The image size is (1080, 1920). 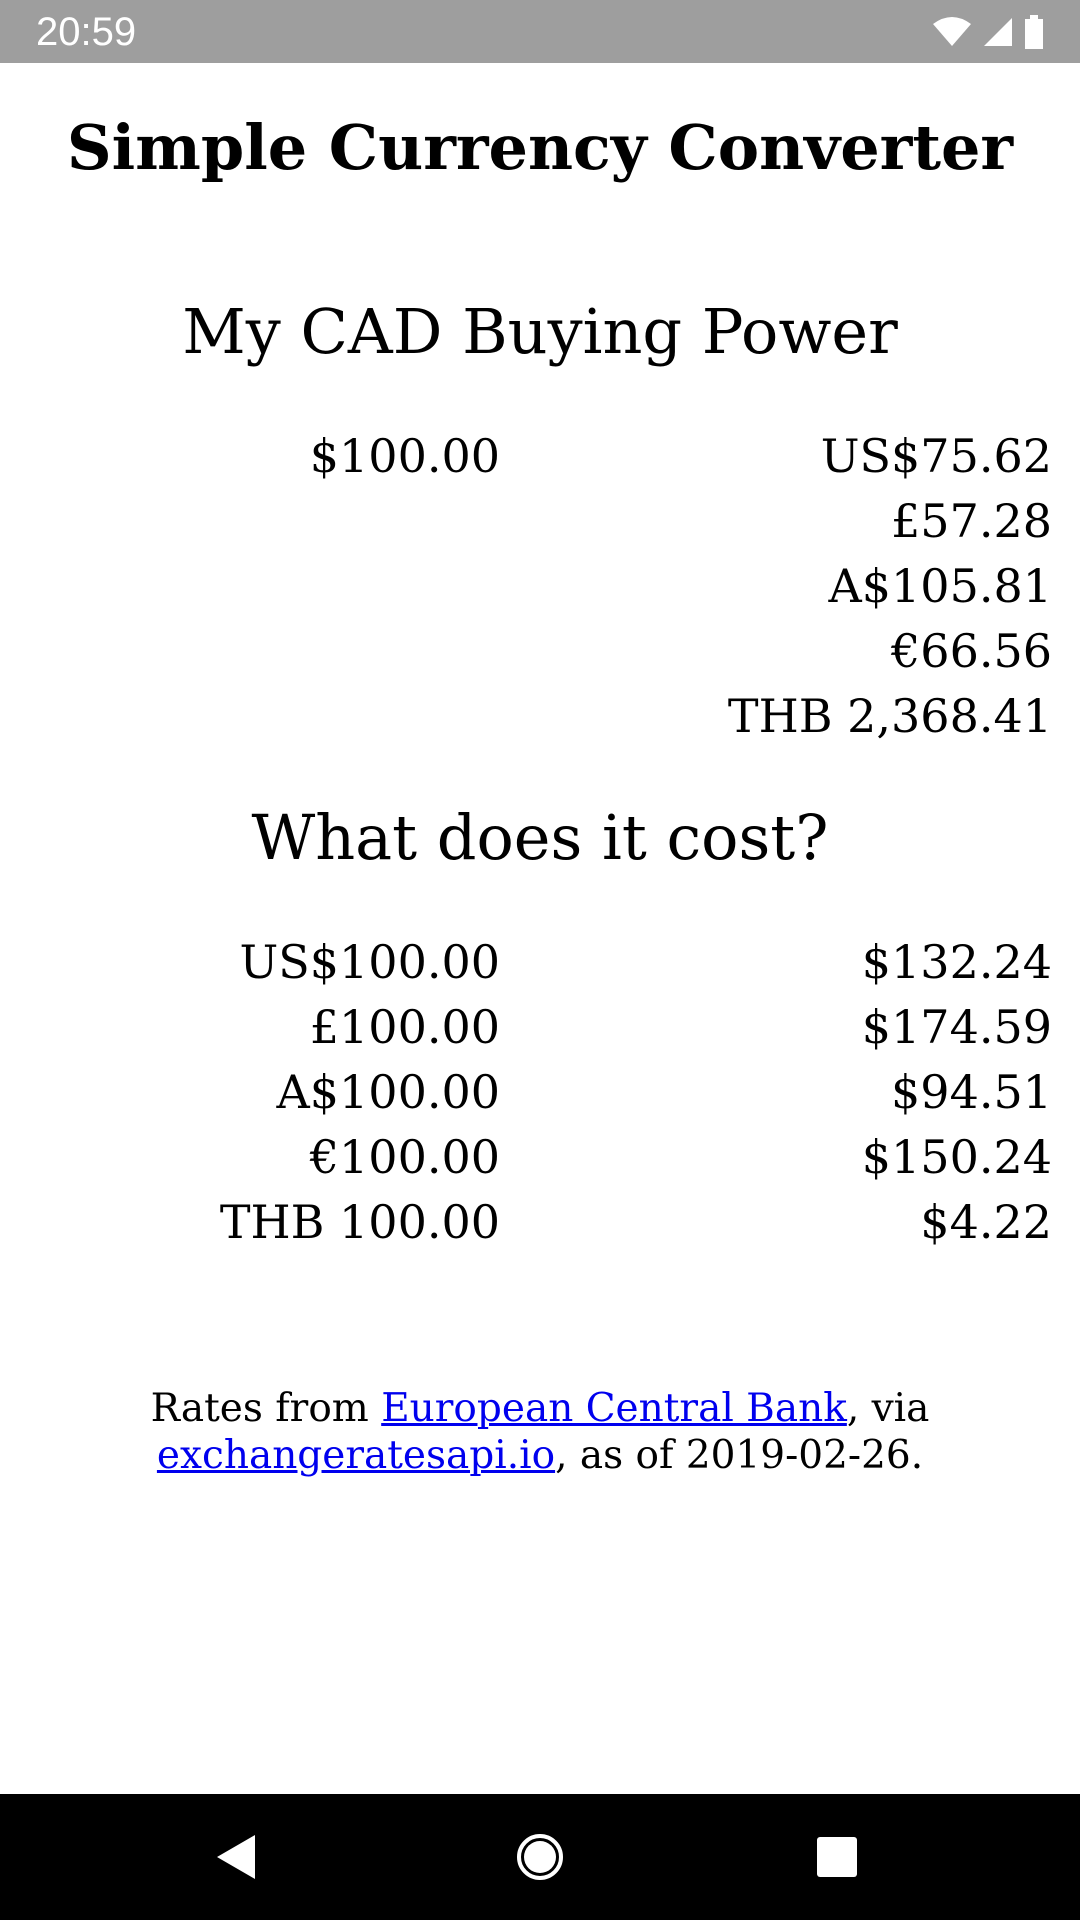 What do you see at coordinates (971, 651) in the screenshot?
I see `converted-amount: €66.56` at bounding box center [971, 651].